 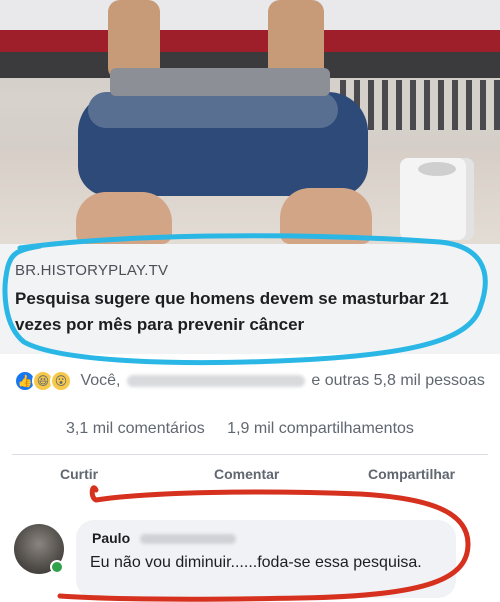 What do you see at coordinates (213, 110) in the screenshot?
I see `jeans-fold` at bounding box center [213, 110].